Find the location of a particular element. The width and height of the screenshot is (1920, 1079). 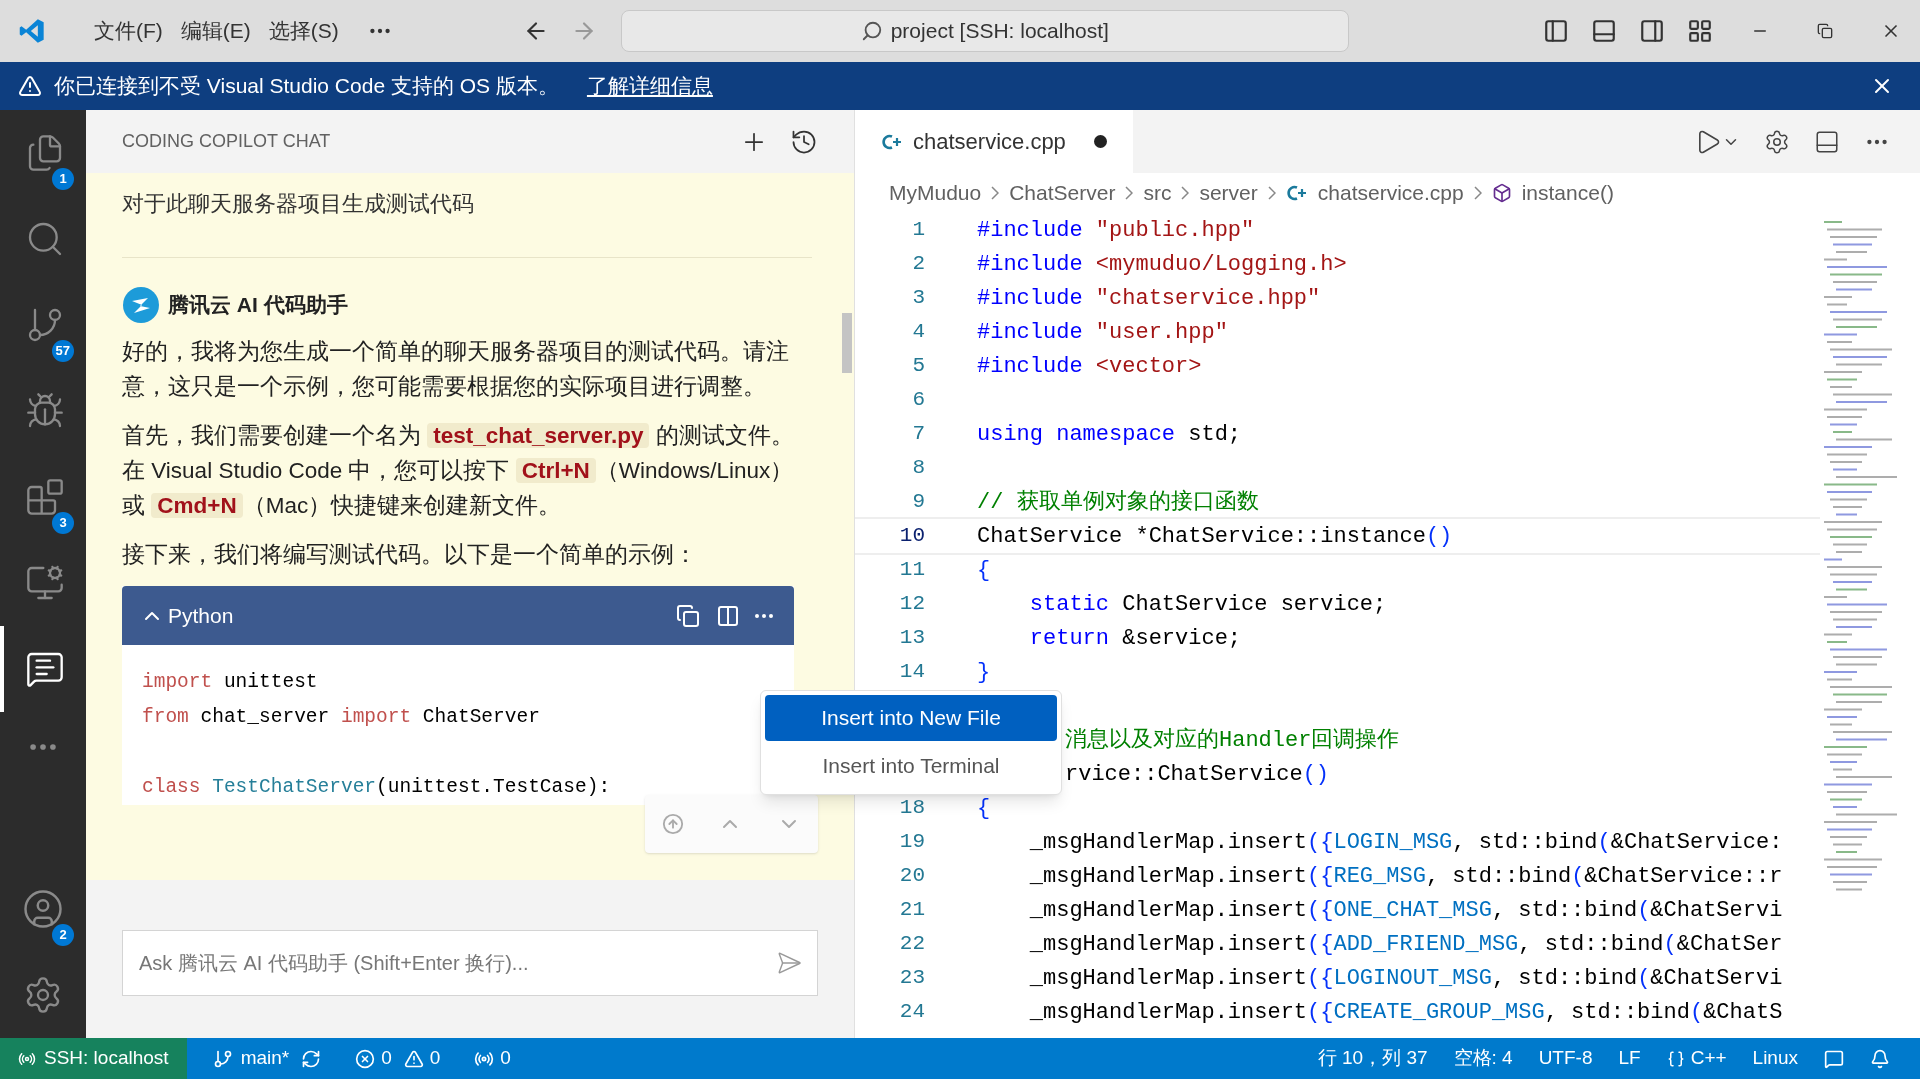

code-line: ChatService *ChatService::instance() is located at coordinates (1215, 536).